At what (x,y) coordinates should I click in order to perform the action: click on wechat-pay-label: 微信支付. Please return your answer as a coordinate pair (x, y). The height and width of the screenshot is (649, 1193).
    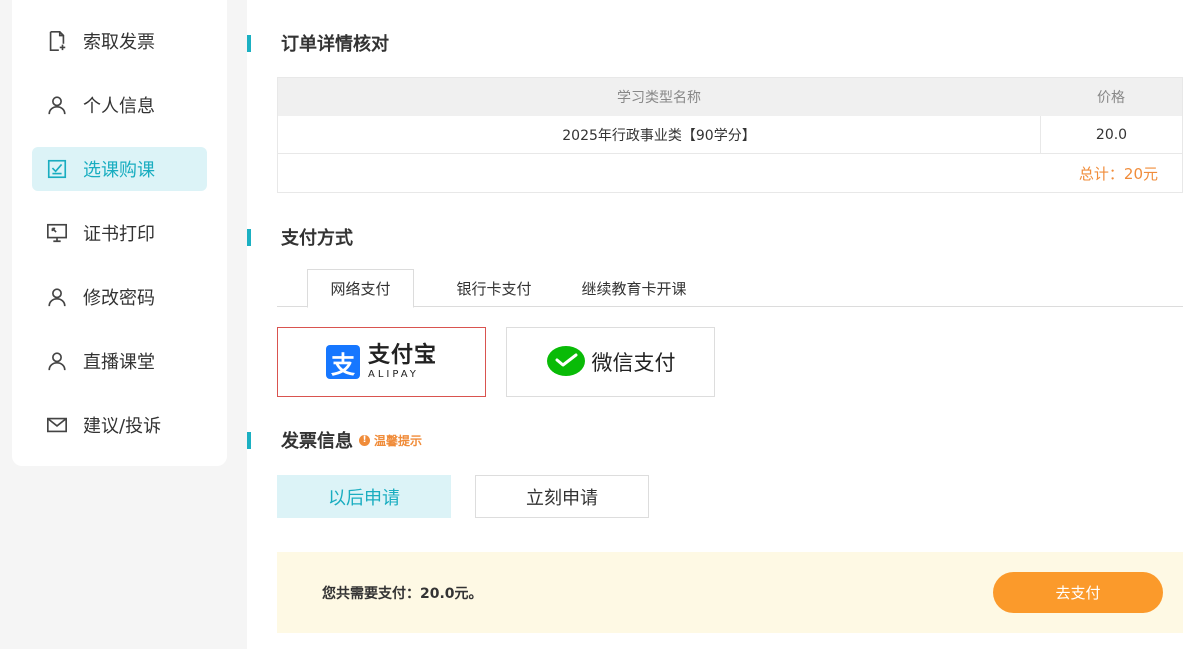
    Looking at the image, I should click on (633, 363).